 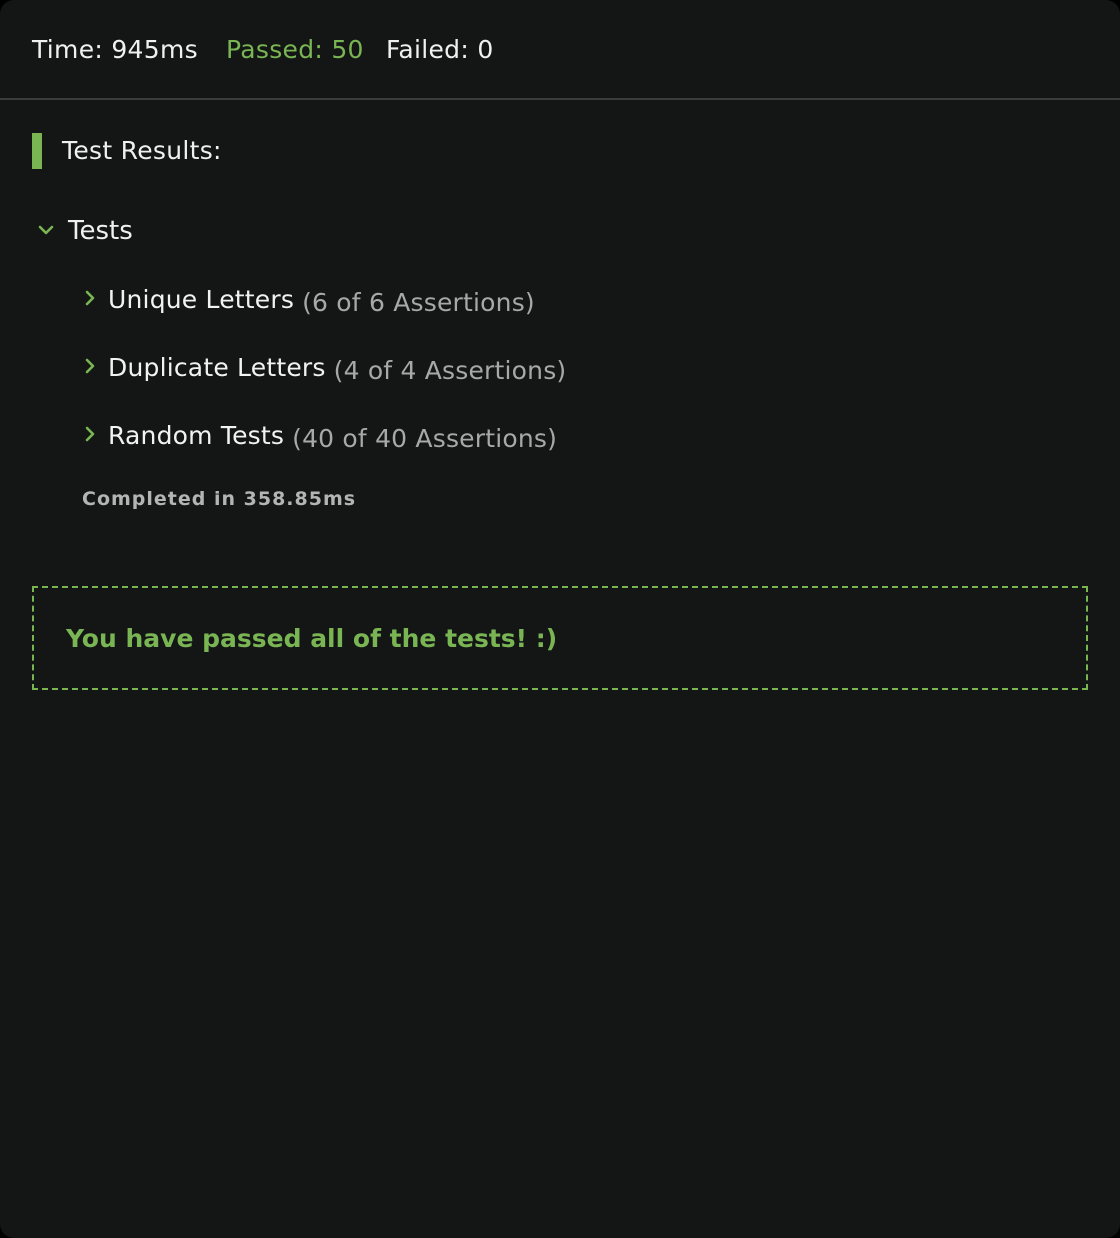 What do you see at coordinates (560, 50) in the screenshot?
I see `stats-bar: Time: 945ms Passed: 50 Failed: 0` at bounding box center [560, 50].